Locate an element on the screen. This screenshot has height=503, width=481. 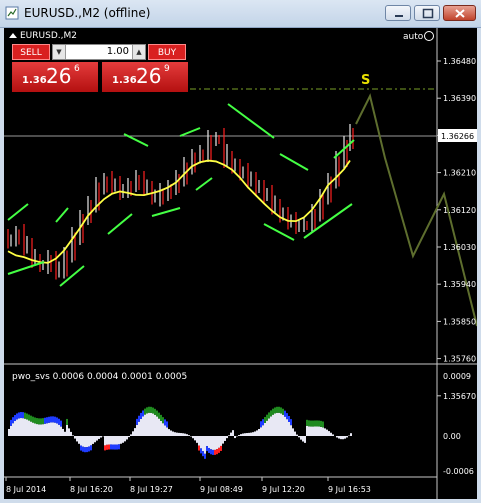
symbol-menu-icon is located at coordinates (13, 35).